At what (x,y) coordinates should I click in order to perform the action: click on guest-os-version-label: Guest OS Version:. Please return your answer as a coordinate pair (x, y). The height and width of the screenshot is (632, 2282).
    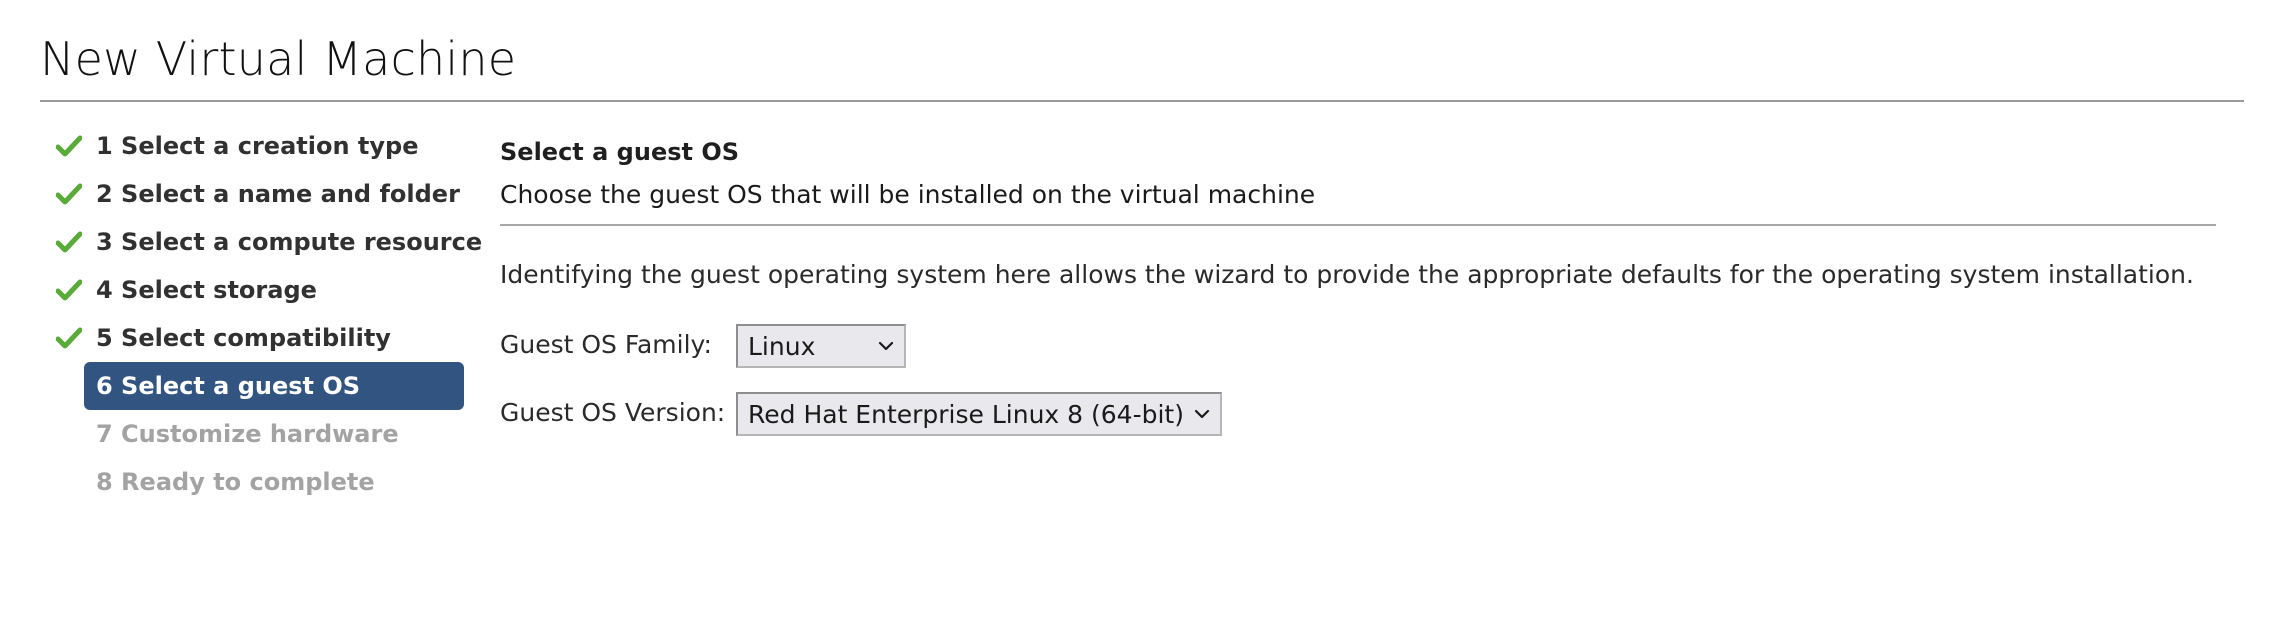
    Looking at the image, I should click on (613, 412).